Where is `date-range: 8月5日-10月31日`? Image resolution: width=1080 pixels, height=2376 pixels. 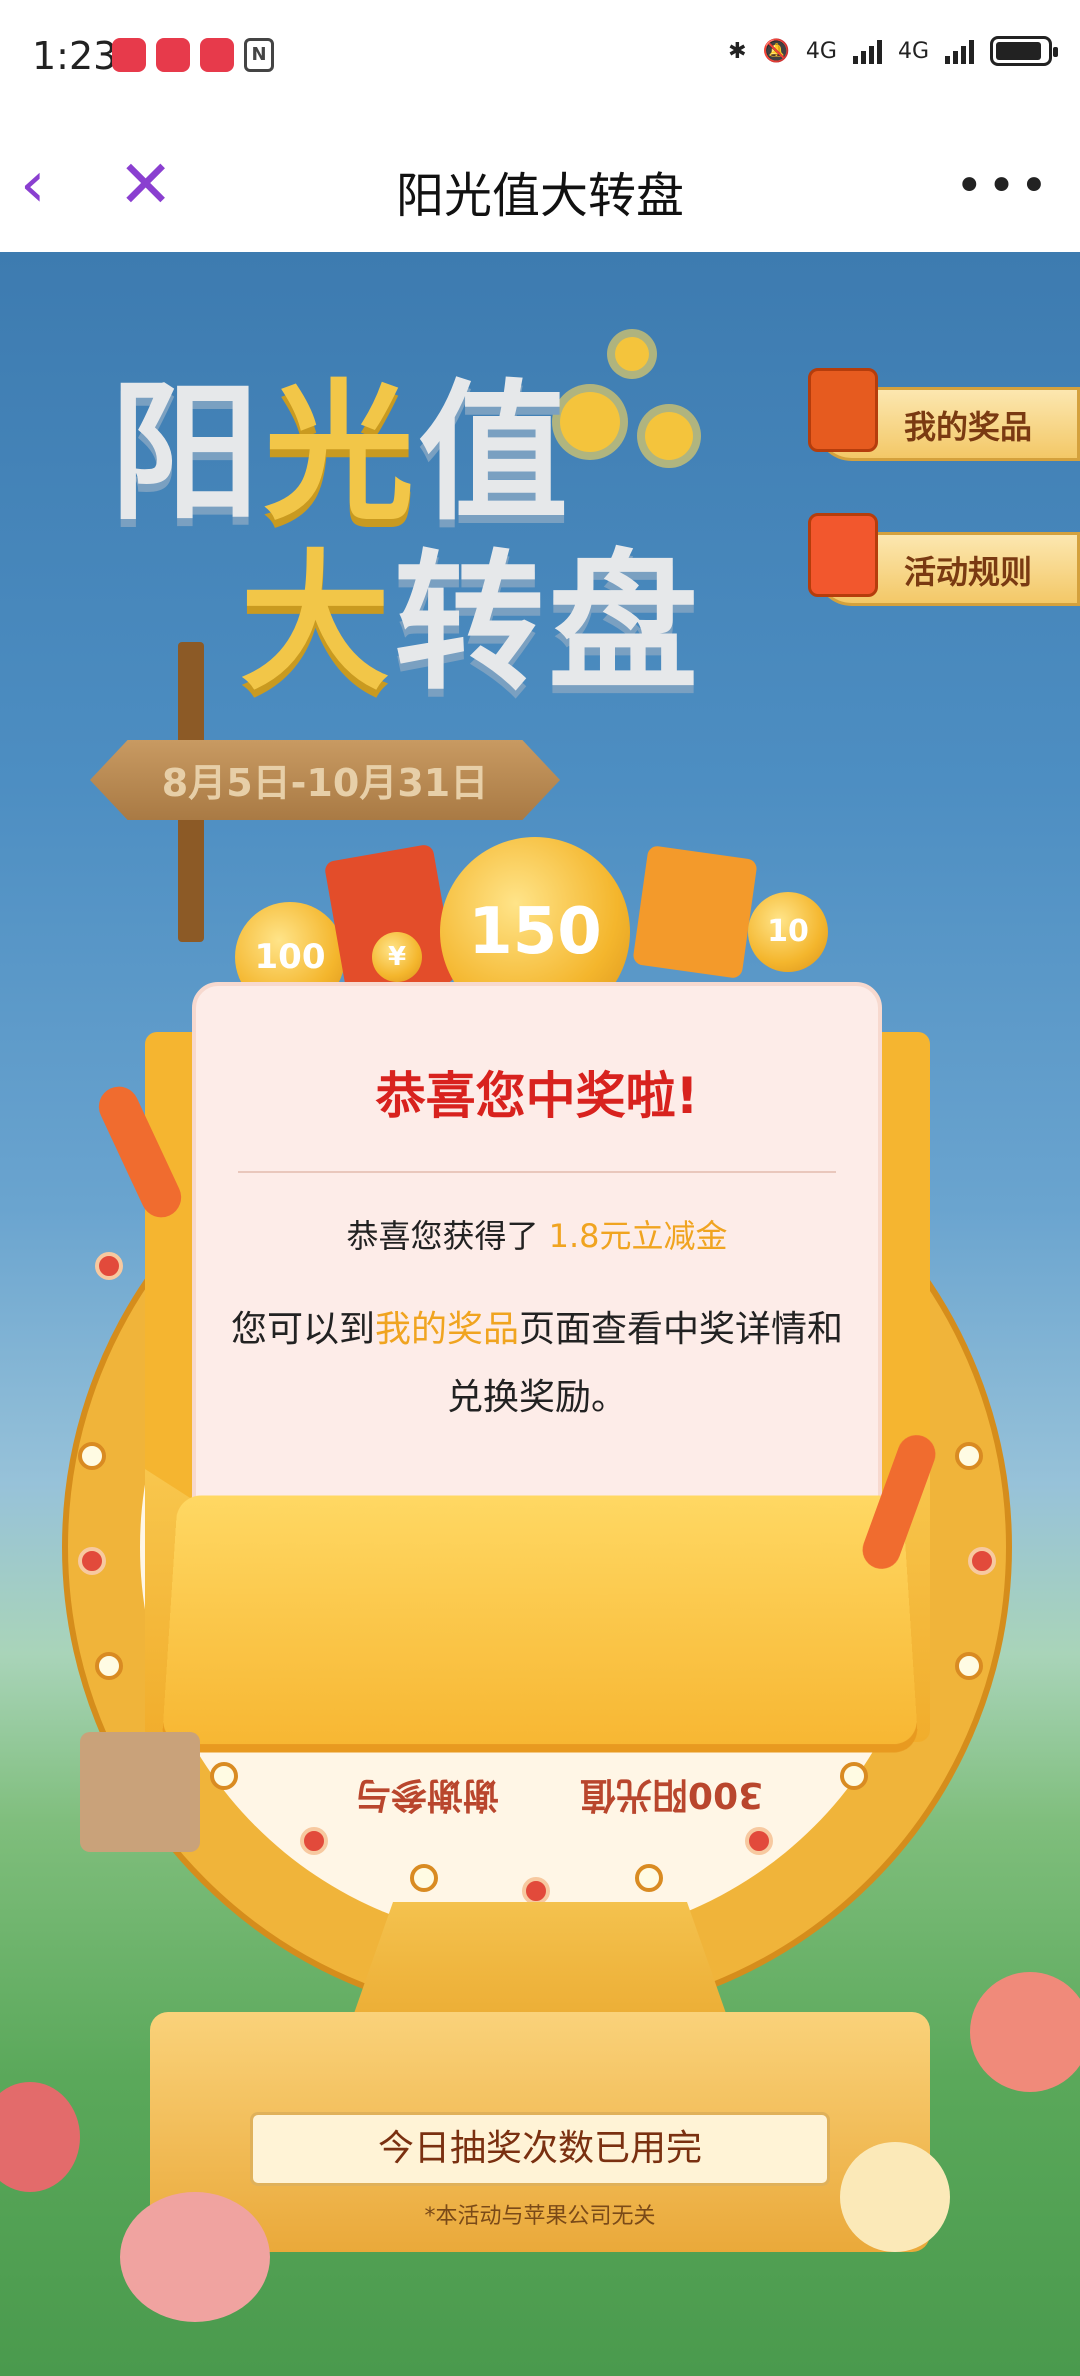
date-range: 8月5日-10月31日 is located at coordinates (325, 783).